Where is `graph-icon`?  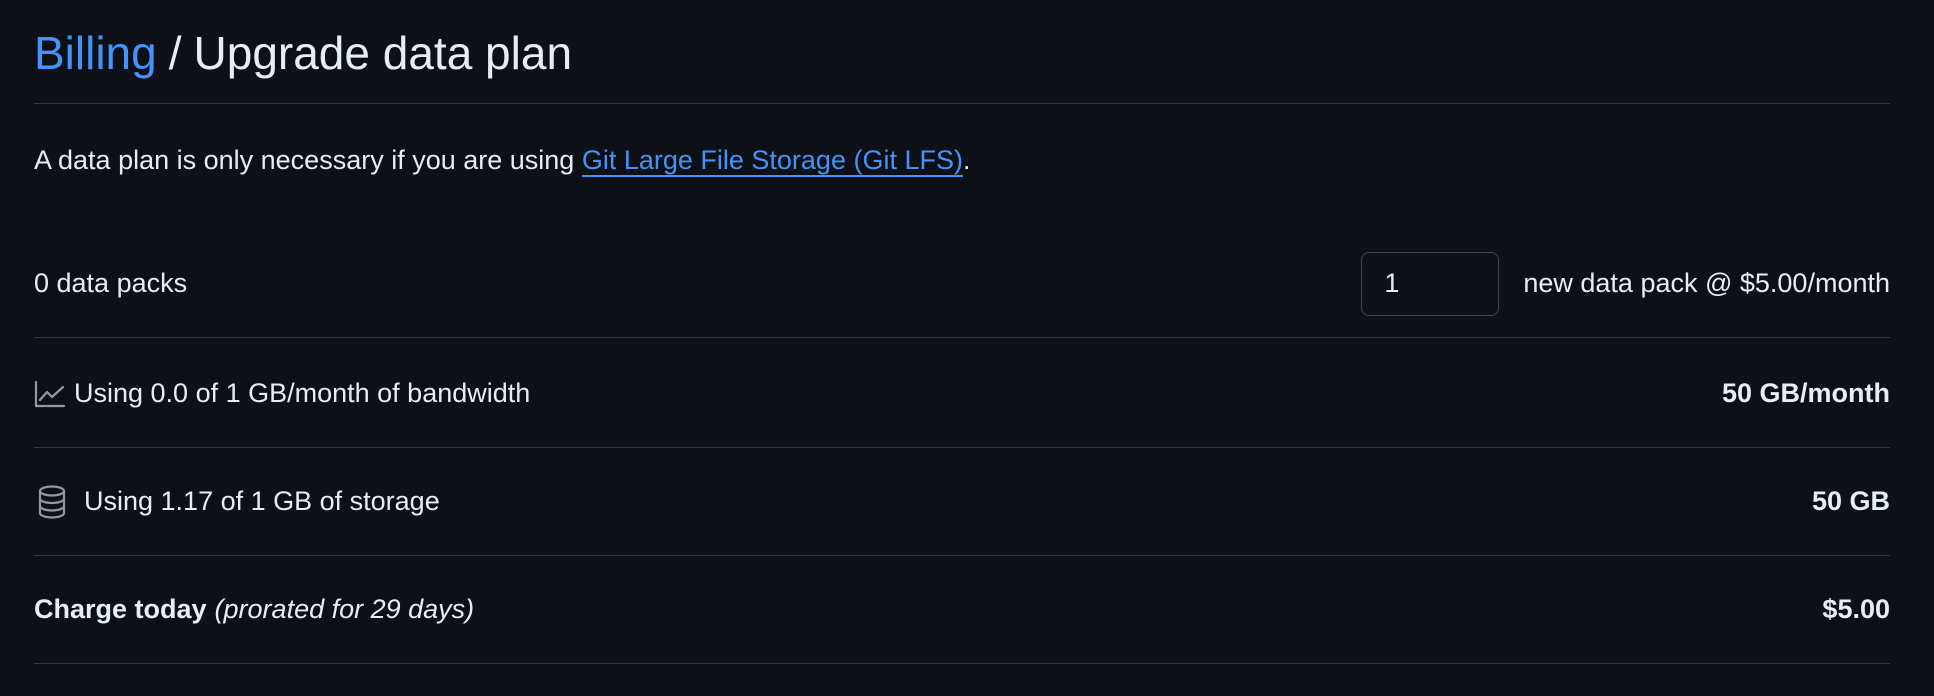
graph-icon is located at coordinates (50, 394).